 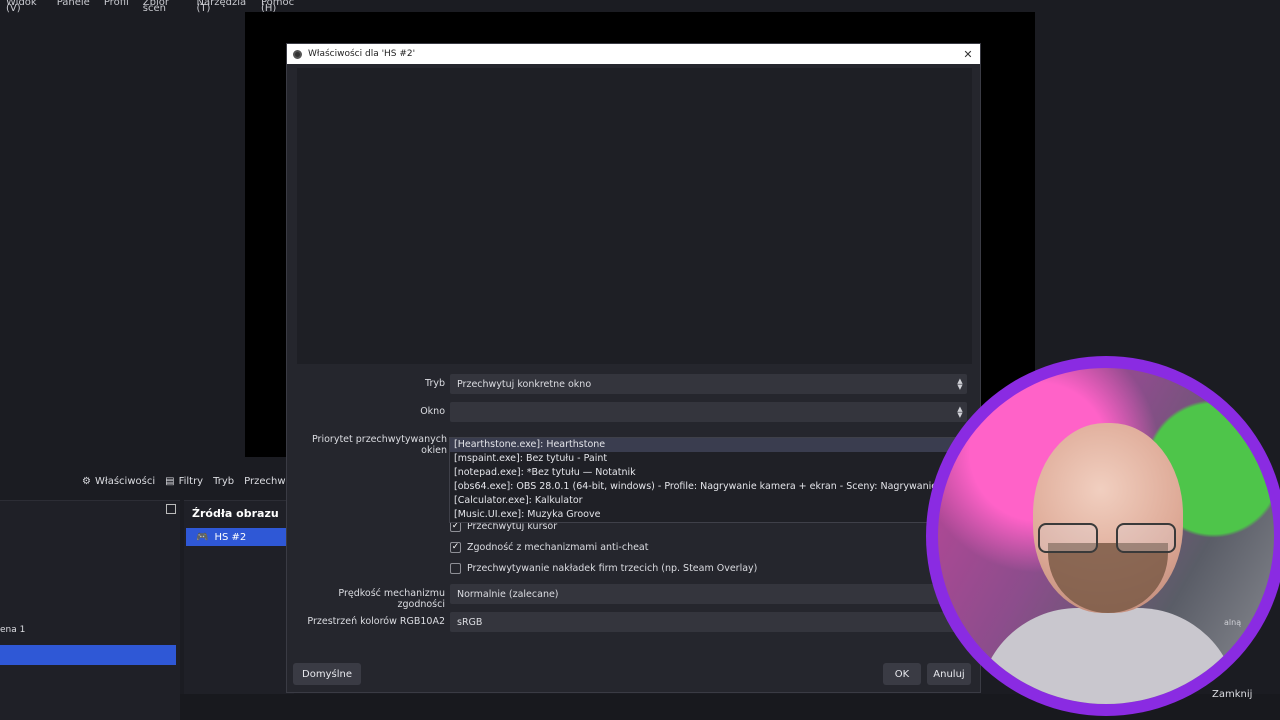 What do you see at coordinates (432, 411) in the screenshot?
I see `window-row-label: Okno` at bounding box center [432, 411].